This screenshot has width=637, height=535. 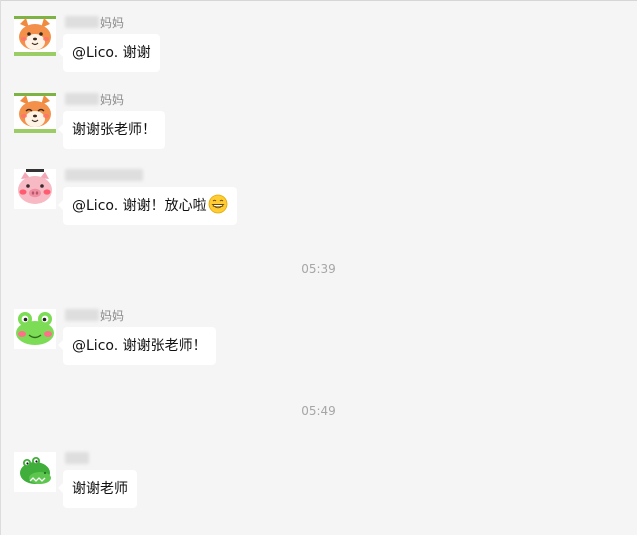 I want to click on crocodile-avatar, so click(x=35, y=472).